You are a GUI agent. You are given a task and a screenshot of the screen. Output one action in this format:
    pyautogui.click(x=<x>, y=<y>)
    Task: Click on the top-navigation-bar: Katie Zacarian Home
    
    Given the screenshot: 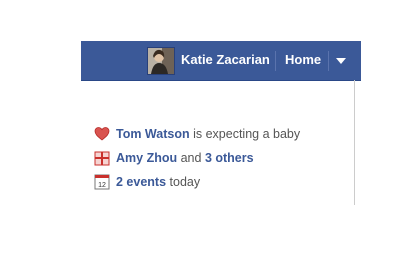 What is the action you would take?
    pyautogui.click(x=221, y=61)
    